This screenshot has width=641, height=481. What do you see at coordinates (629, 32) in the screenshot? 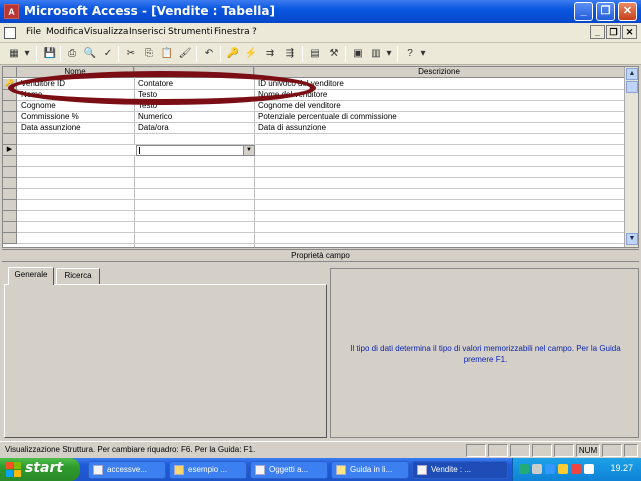
I see `mdi-close-button: ✕` at bounding box center [629, 32].